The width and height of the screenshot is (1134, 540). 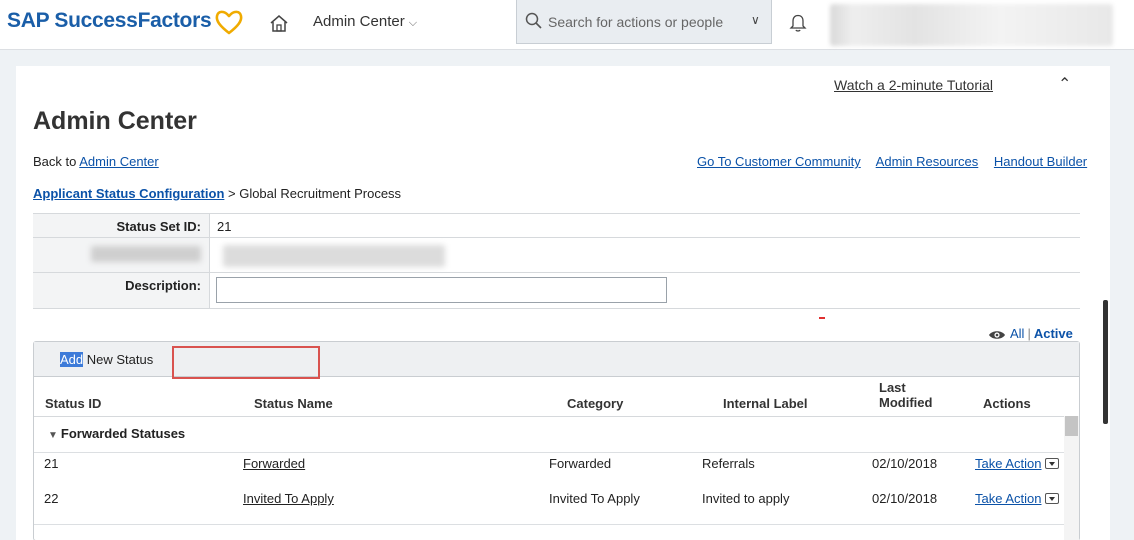 I want to click on back-to-link-row: Back to Admin Center, so click(x=96, y=161).